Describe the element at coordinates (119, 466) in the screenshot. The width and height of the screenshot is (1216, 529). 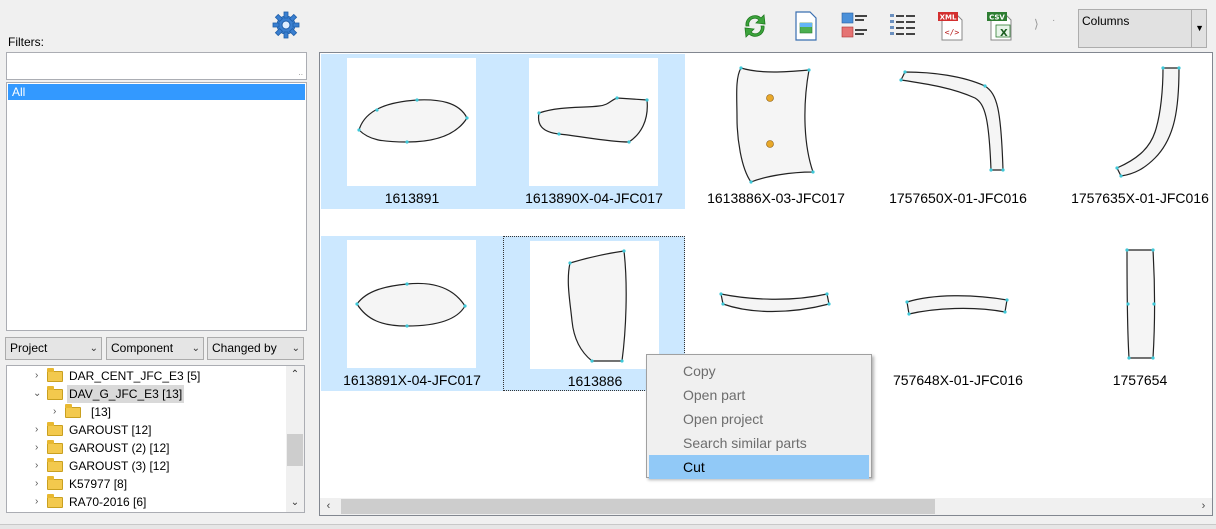
I see `tree-item-label: GAROUST (3) [12]` at that location.